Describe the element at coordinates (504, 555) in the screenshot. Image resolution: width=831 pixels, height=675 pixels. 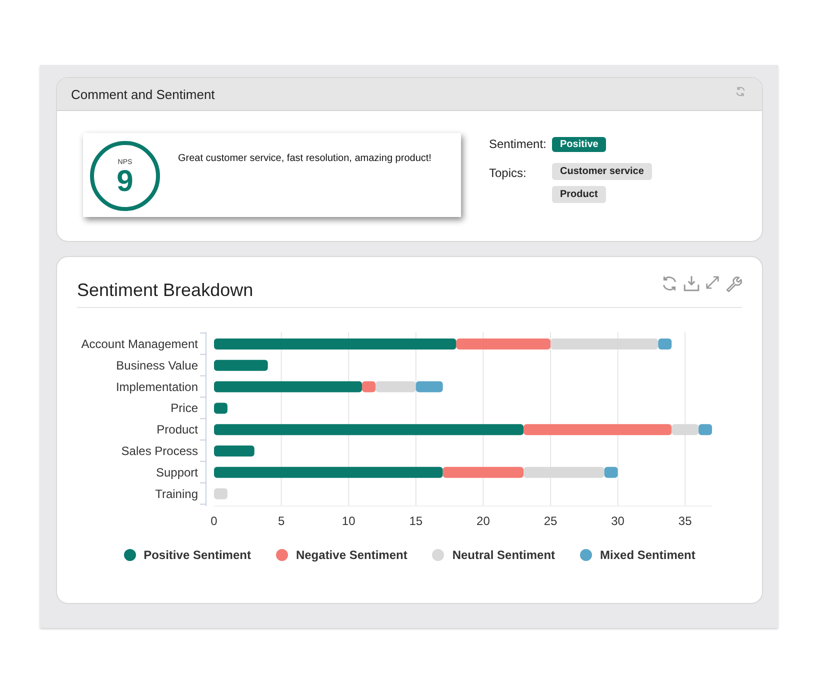
I see `legend-label: Neutral Sentiment` at that location.